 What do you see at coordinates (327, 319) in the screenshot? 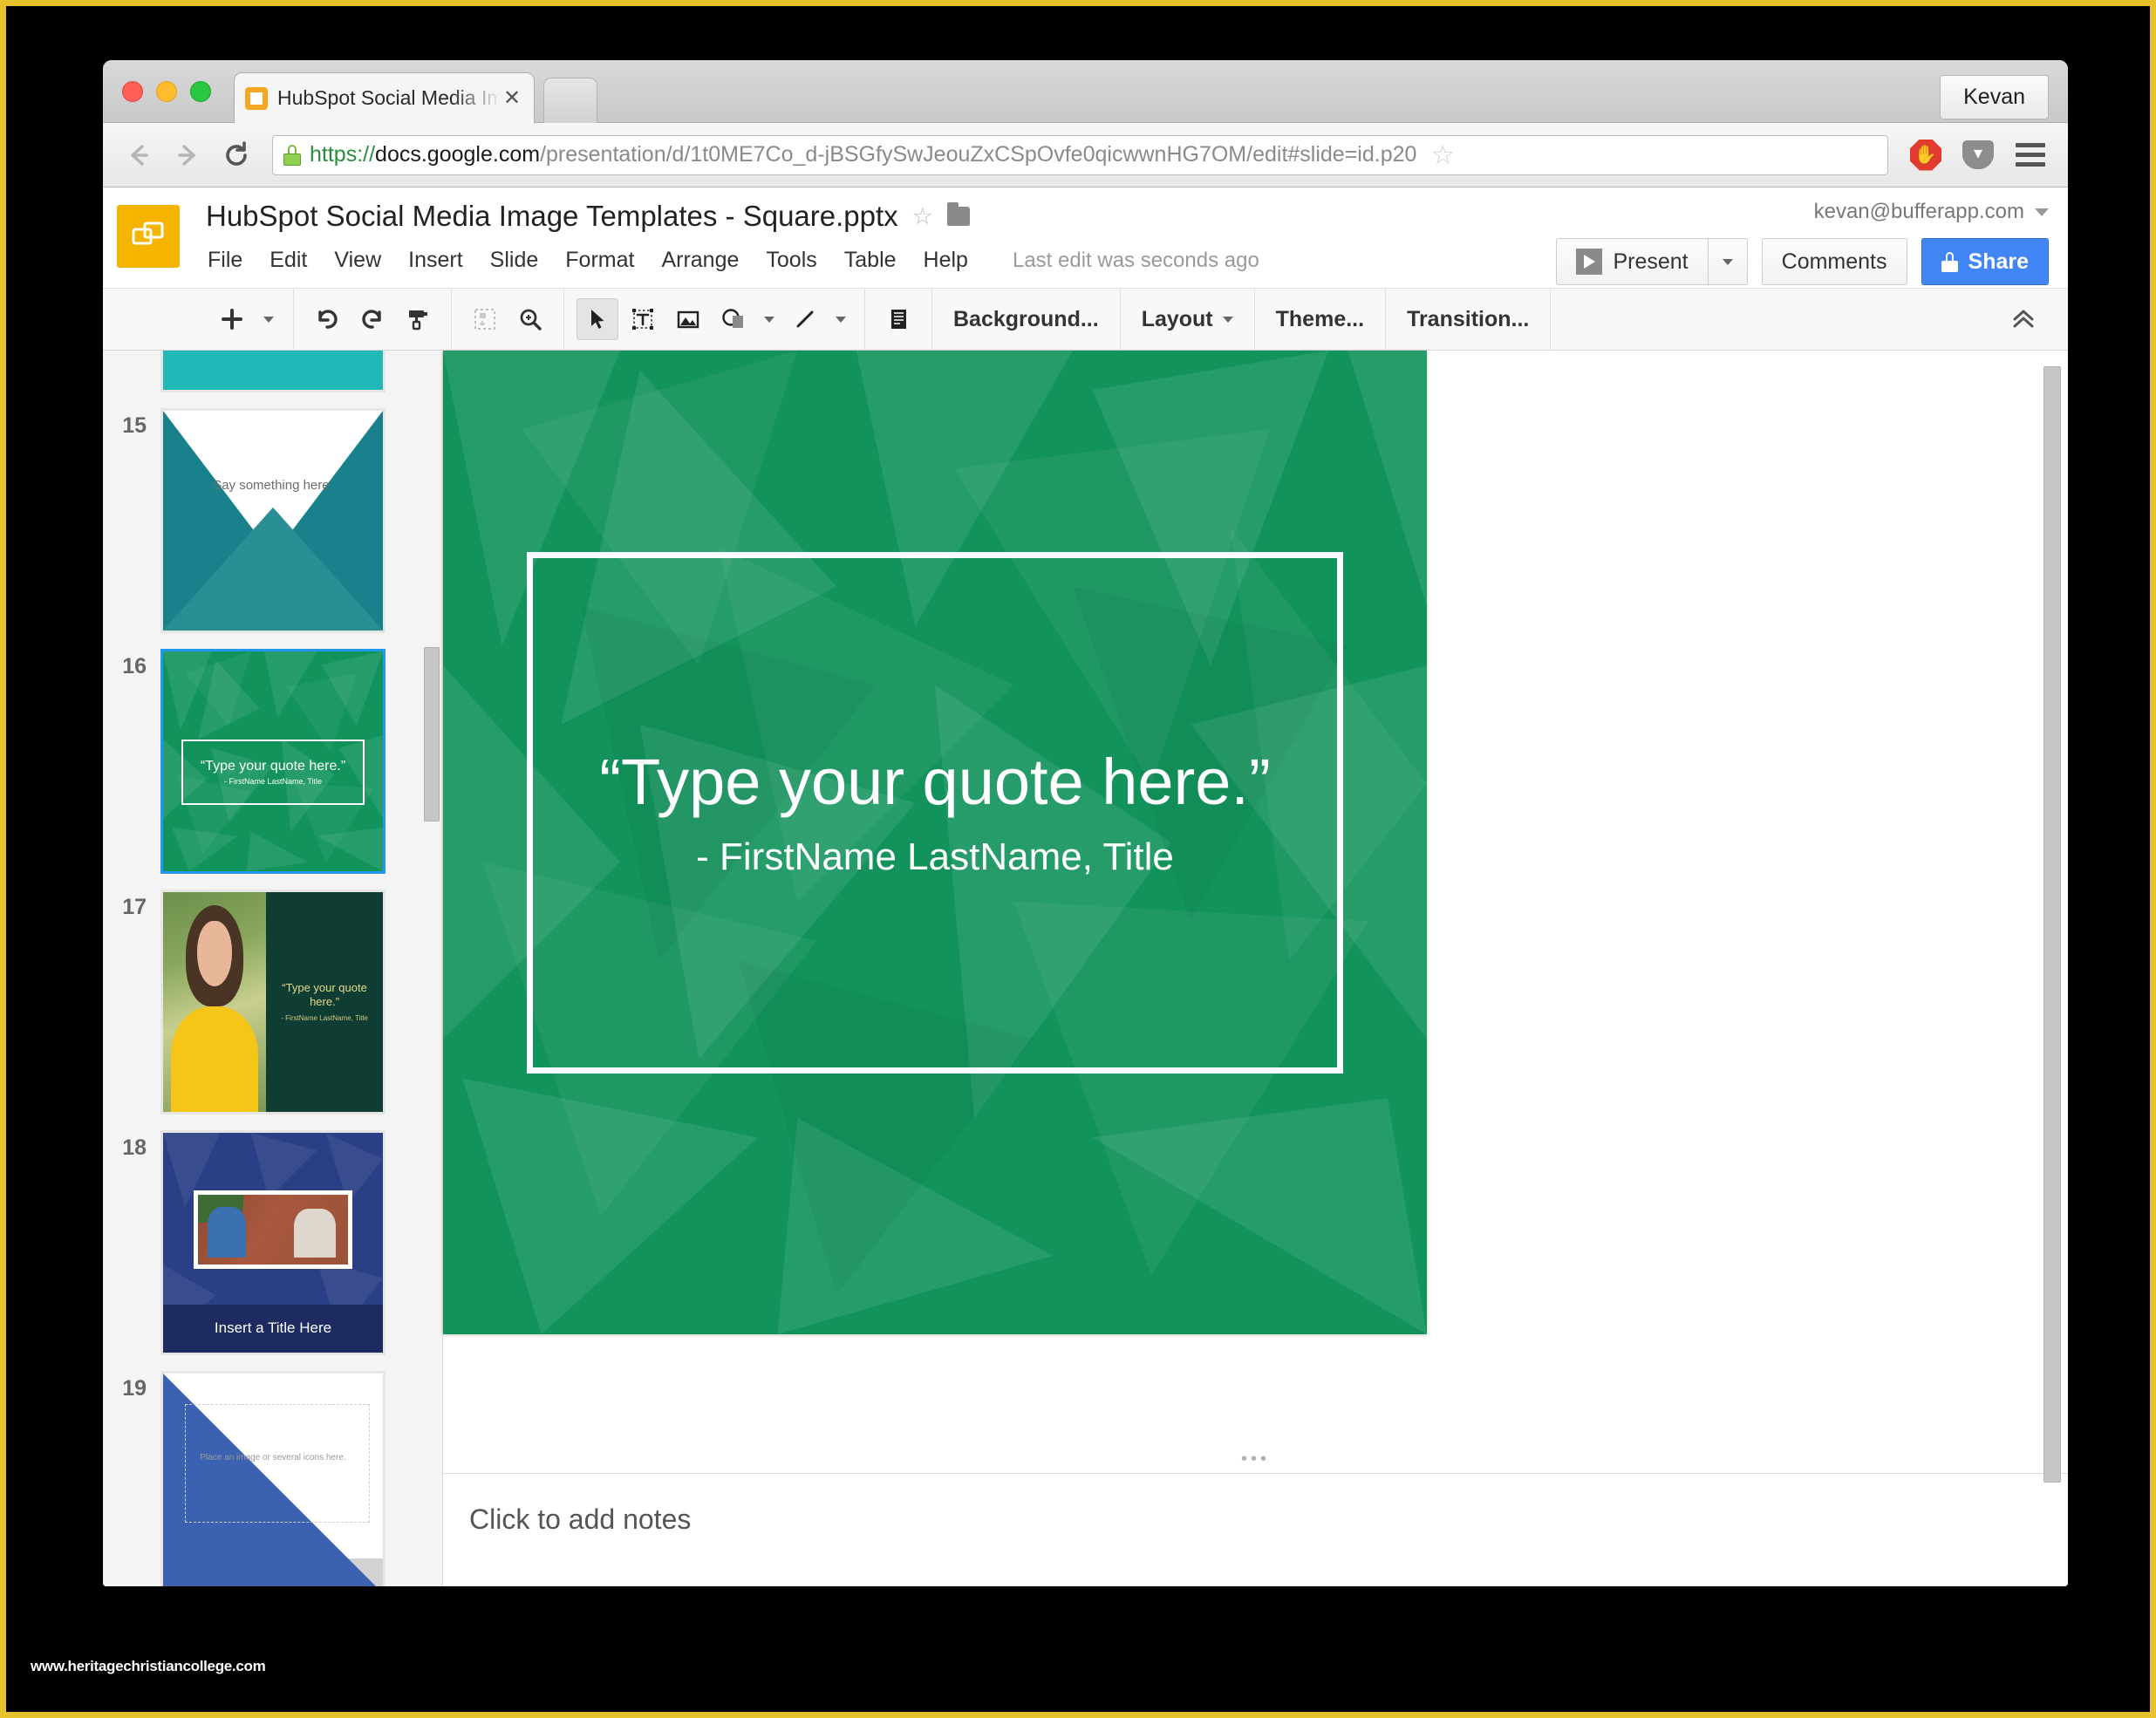
I see `undo-icon` at bounding box center [327, 319].